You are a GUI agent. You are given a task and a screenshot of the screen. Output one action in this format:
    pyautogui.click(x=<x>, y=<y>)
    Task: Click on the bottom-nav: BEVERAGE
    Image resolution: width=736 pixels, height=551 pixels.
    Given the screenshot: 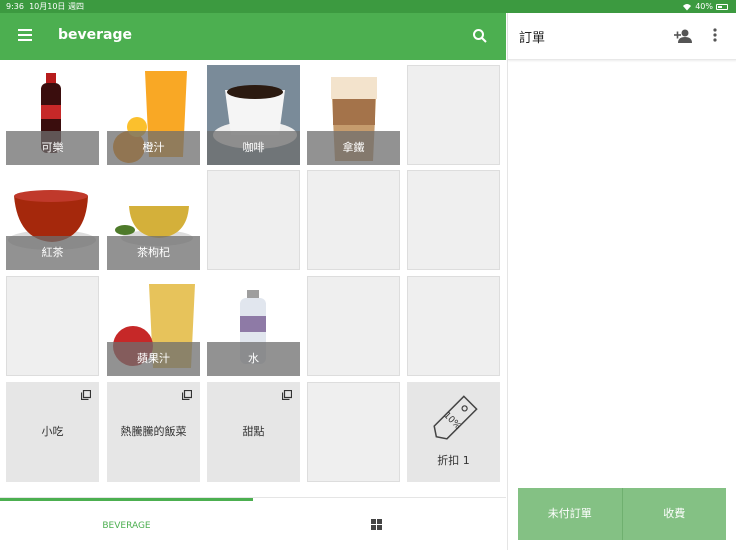 What is the action you would take?
    pyautogui.click(x=253, y=523)
    